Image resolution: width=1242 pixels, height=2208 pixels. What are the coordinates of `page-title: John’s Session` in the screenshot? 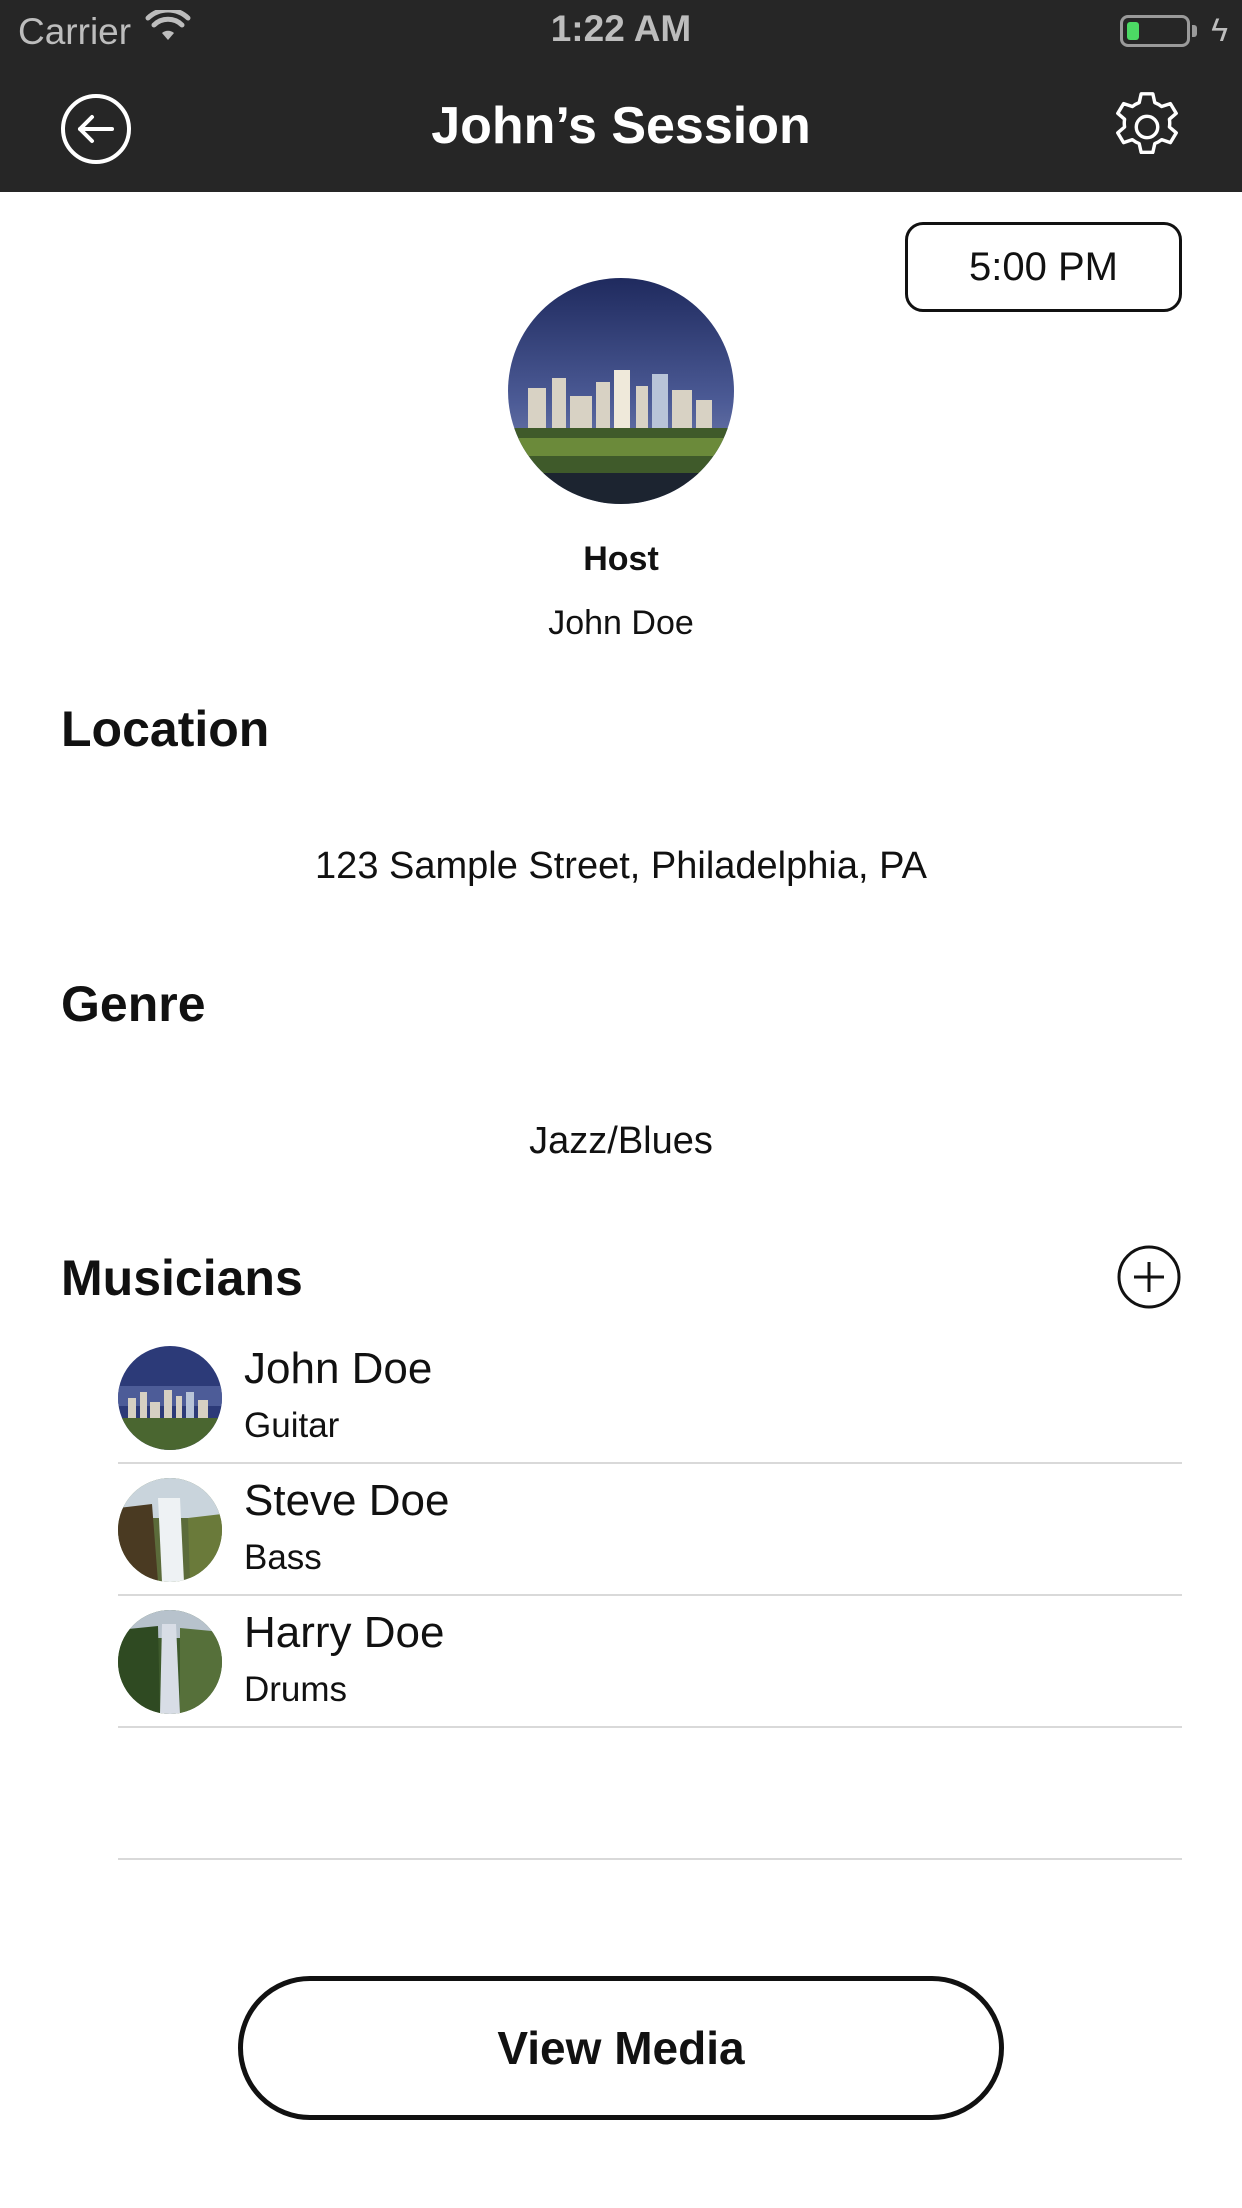 It's located at (621, 126).